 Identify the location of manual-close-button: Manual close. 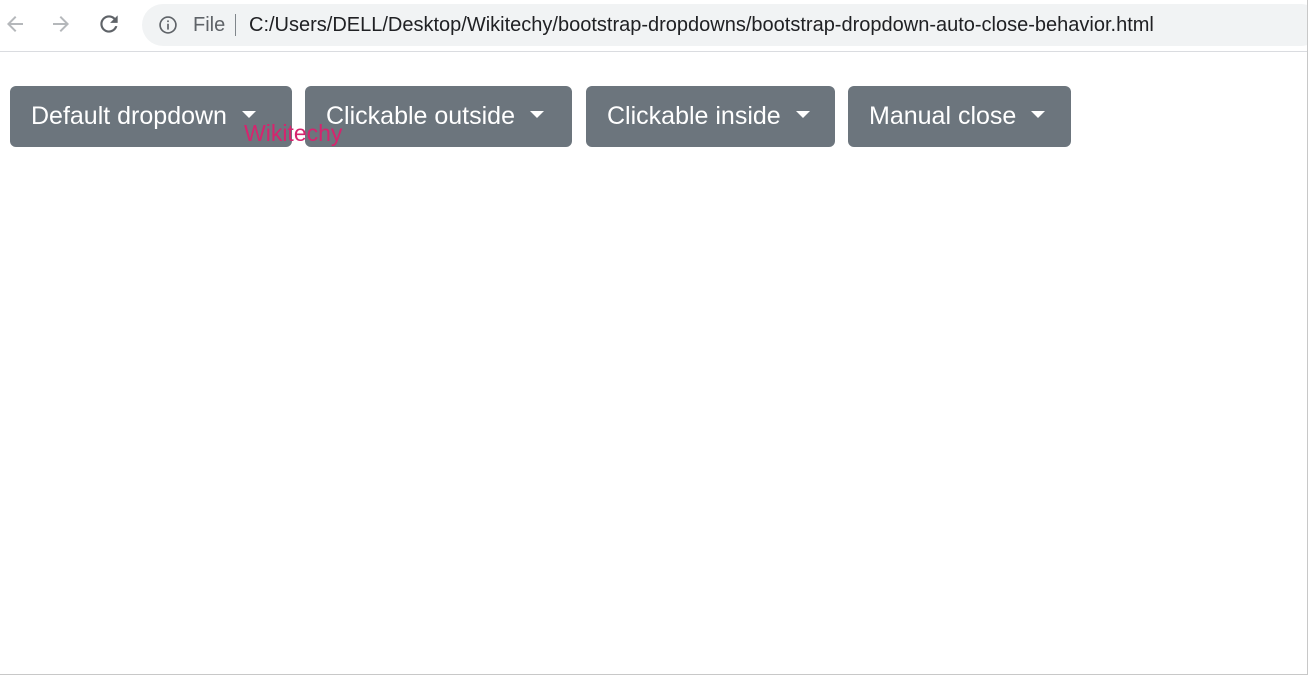
(959, 116).